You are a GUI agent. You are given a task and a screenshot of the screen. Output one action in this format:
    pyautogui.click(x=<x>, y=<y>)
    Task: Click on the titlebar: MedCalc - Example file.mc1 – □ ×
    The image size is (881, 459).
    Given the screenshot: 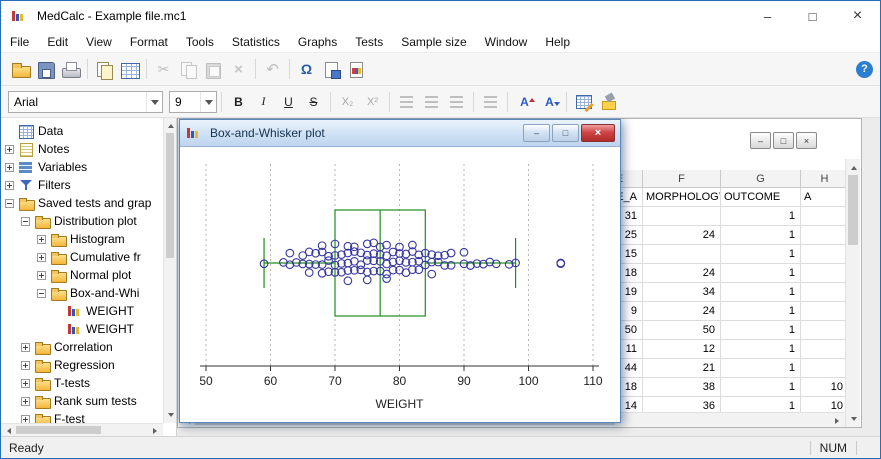 What is the action you would take?
    pyautogui.click(x=440, y=16)
    